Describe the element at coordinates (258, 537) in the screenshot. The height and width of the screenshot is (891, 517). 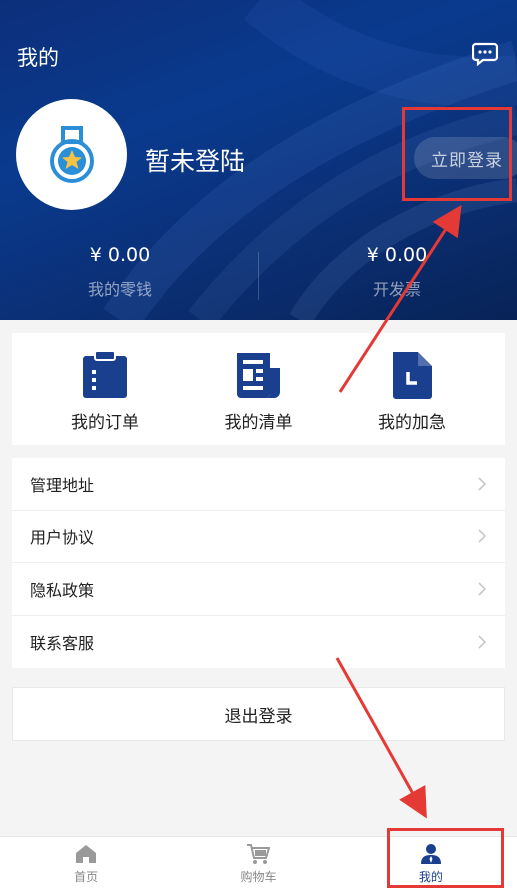
I see `menu-item-user-agreement: 用户协议` at that location.